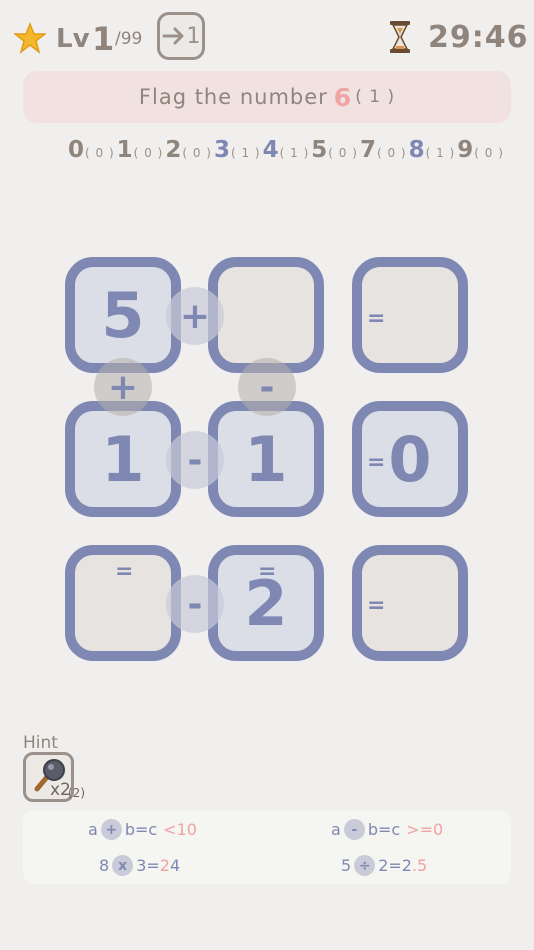 This screenshot has height=950, width=534. Describe the element at coordinates (76, 793) in the screenshot. I see `hint-count-extra: (2)` at that location.